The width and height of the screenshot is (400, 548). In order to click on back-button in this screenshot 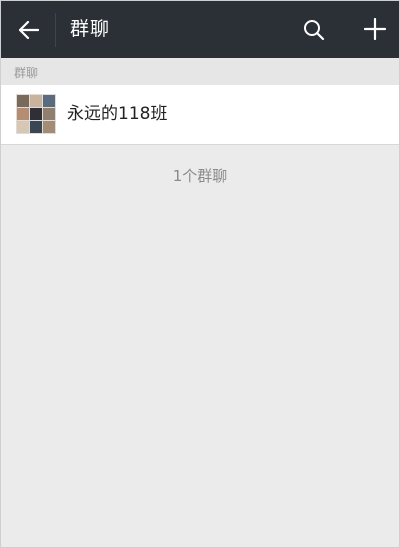, I will do `click(29, 30)`.